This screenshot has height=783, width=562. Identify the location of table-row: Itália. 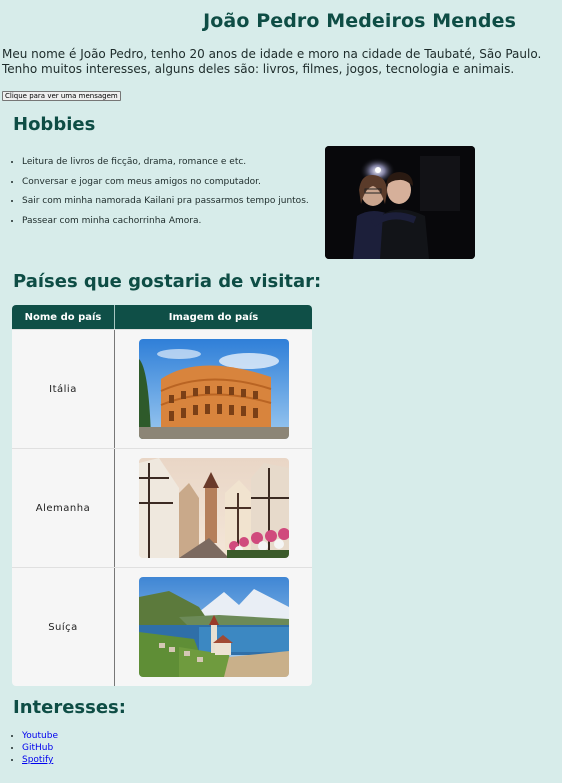
(162, 388).